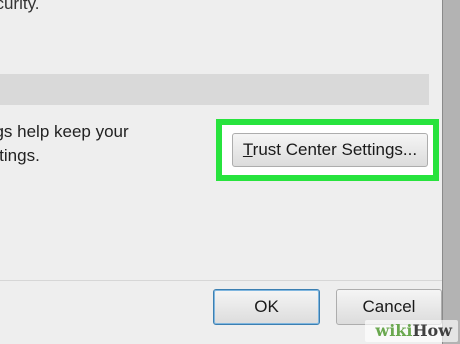 The image size is (460, 344). Describe the element at coordinates (20, 6) in the screenshot. I see `security-text: ecurity.` at that location.